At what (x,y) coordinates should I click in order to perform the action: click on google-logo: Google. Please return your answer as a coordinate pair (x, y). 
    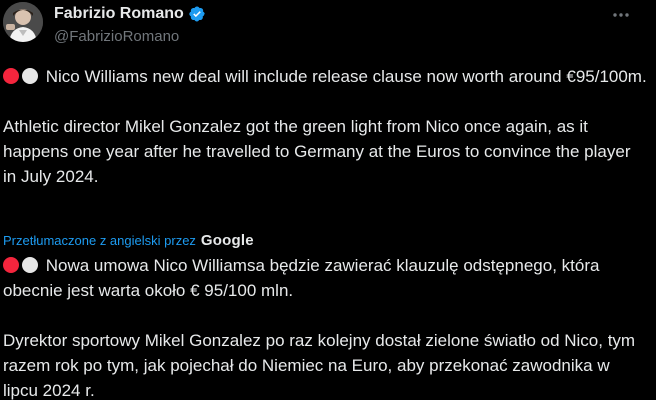
    Looking at the image, I should click on (227, 240).